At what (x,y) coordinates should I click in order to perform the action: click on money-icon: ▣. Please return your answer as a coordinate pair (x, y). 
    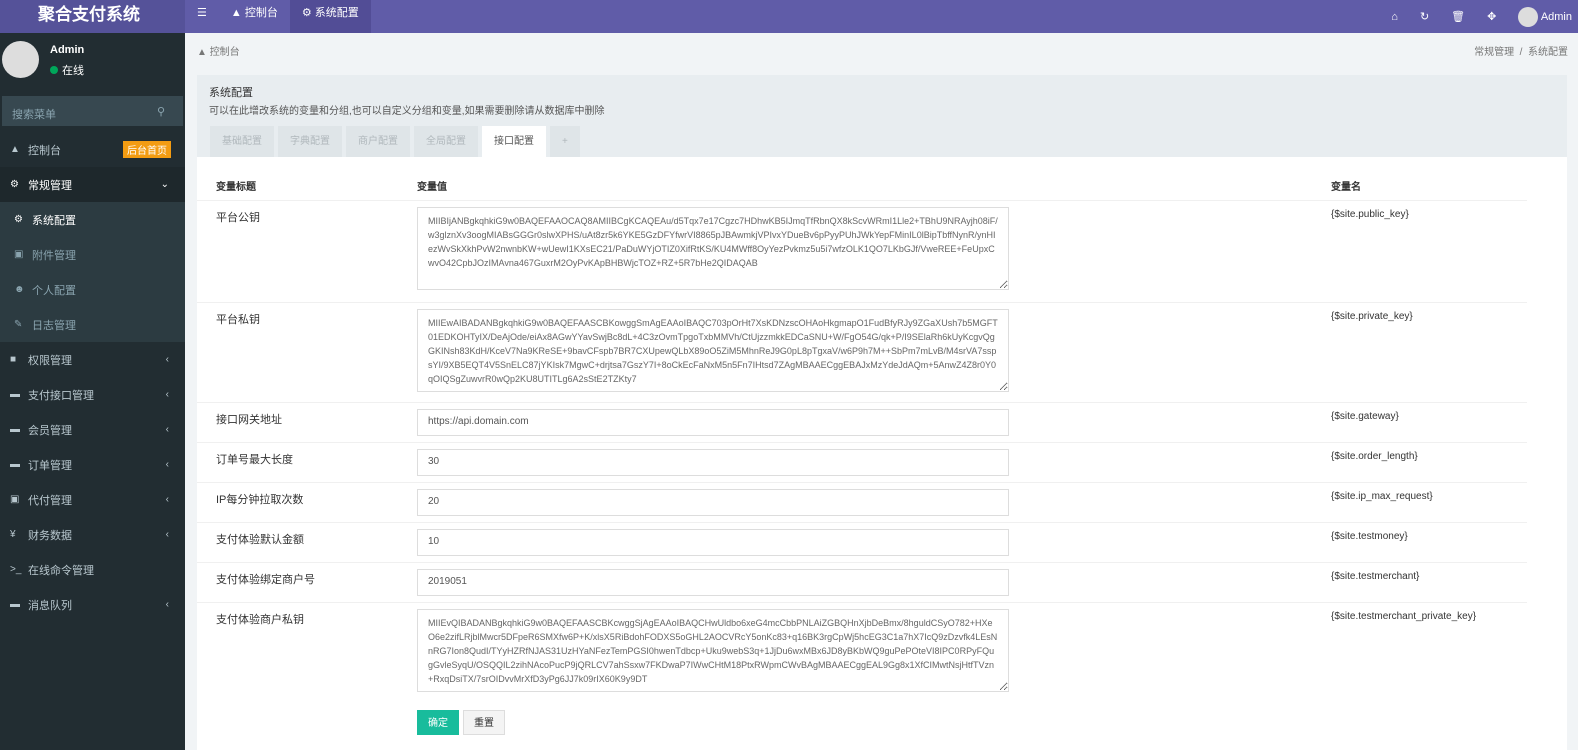
    Looking at the image, I should click on (15, 499).